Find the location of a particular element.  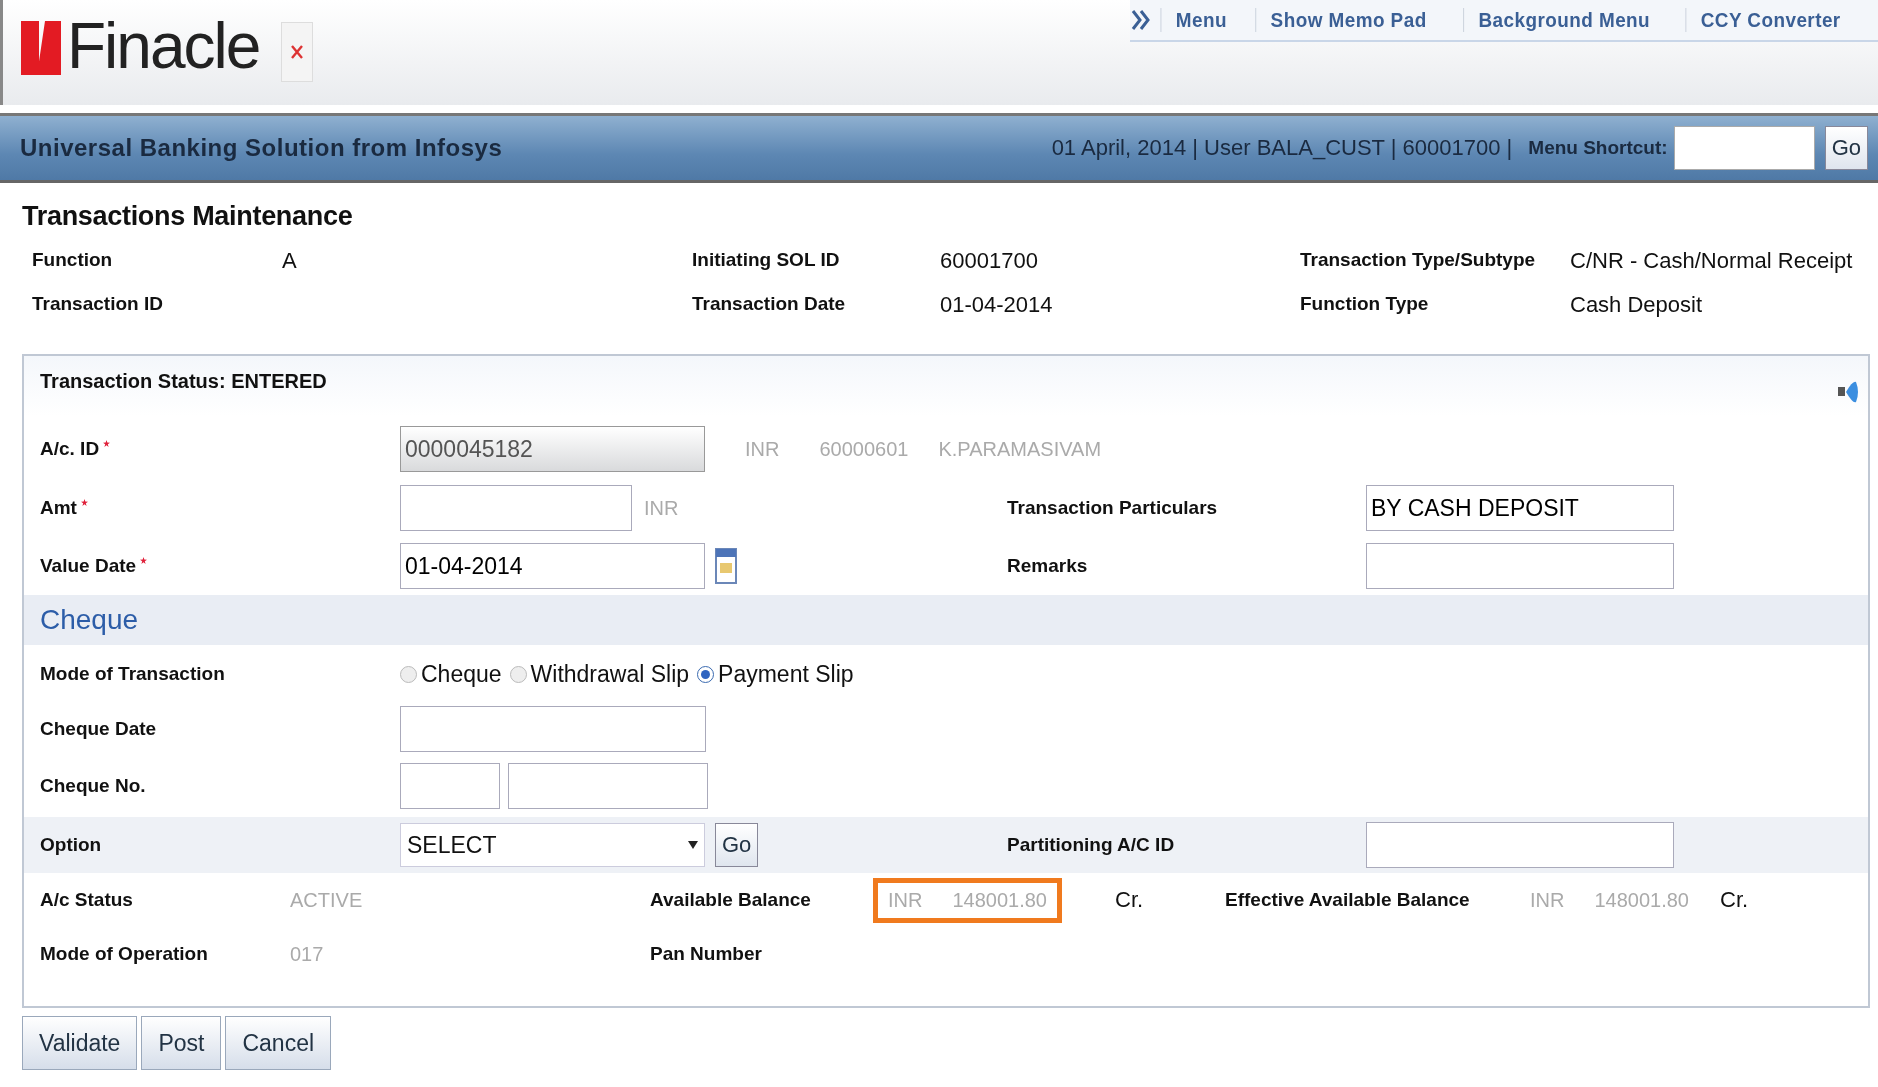

page-title: Transactions Maintenance is located at coordinates (188, 216).